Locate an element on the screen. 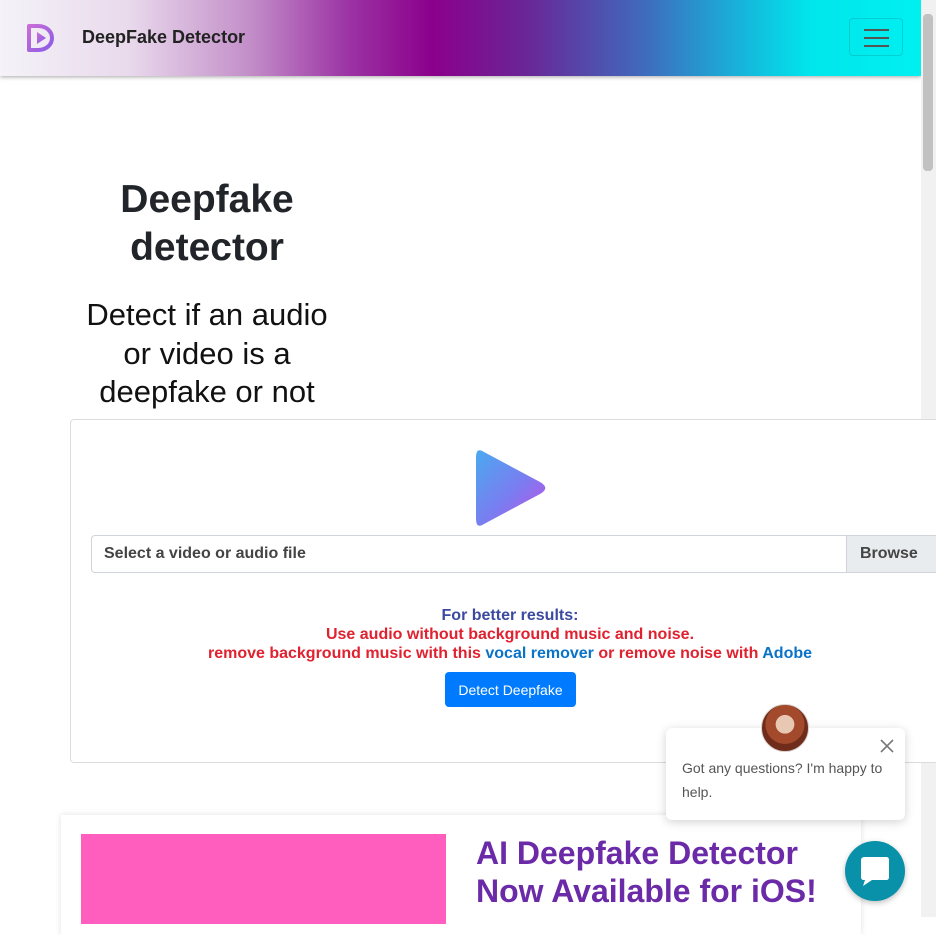 The width and height of the screenshot is (936, 935). hamburger-menu-icon is located at coordinates (876, 37).